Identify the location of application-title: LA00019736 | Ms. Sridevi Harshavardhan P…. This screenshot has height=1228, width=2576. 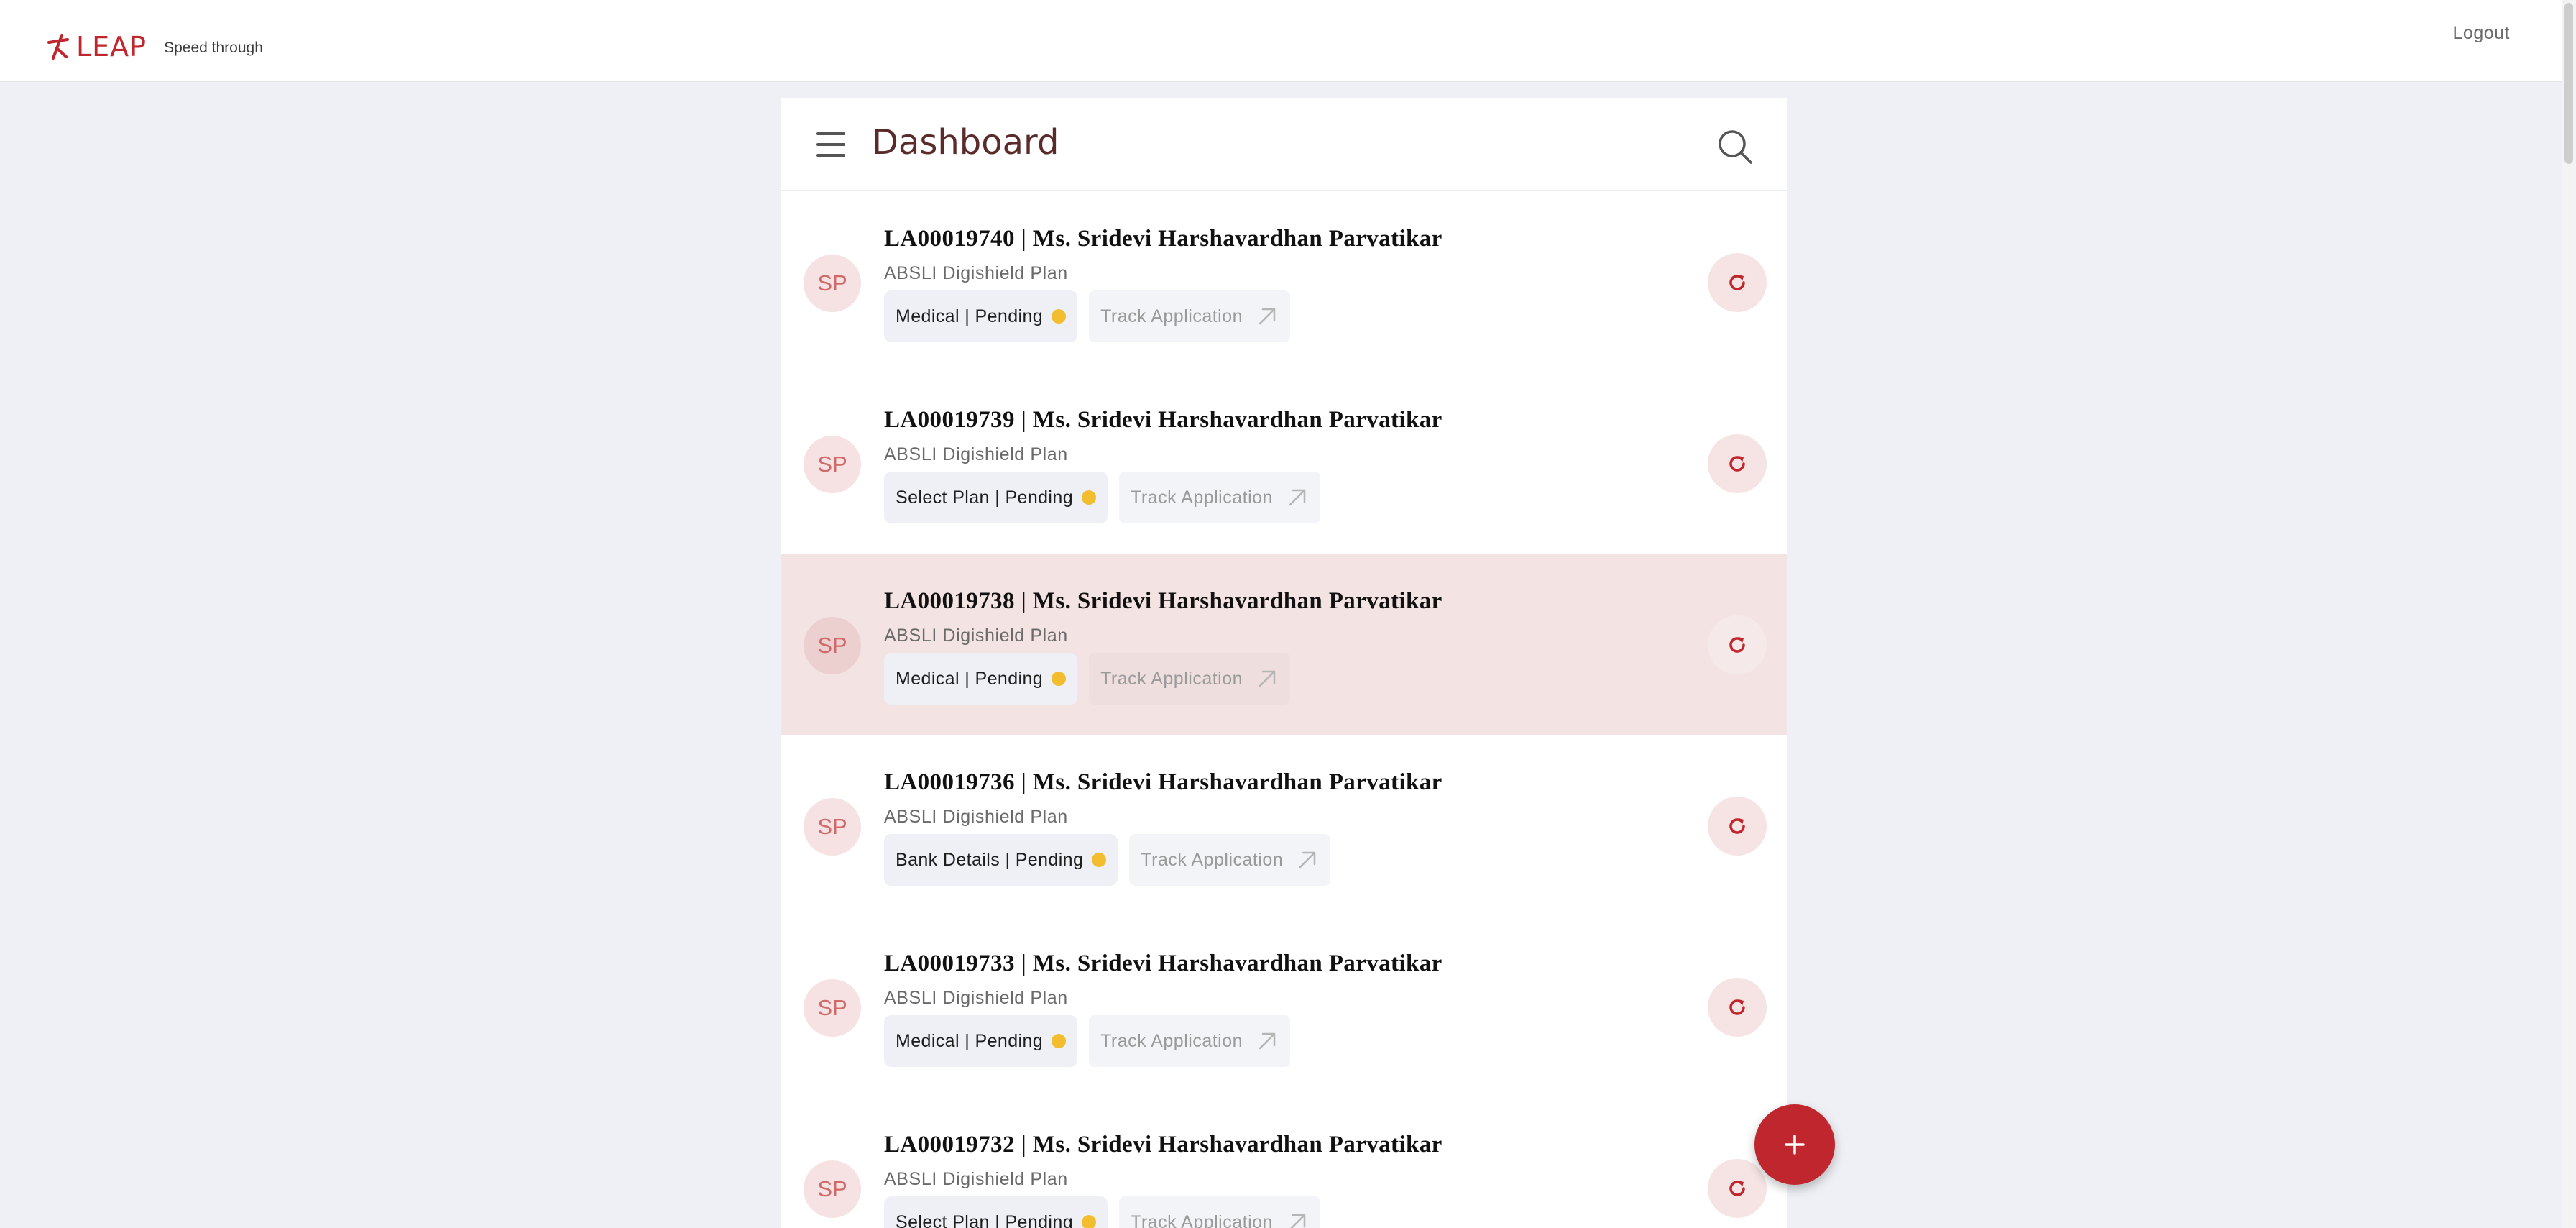
(1163, 782).